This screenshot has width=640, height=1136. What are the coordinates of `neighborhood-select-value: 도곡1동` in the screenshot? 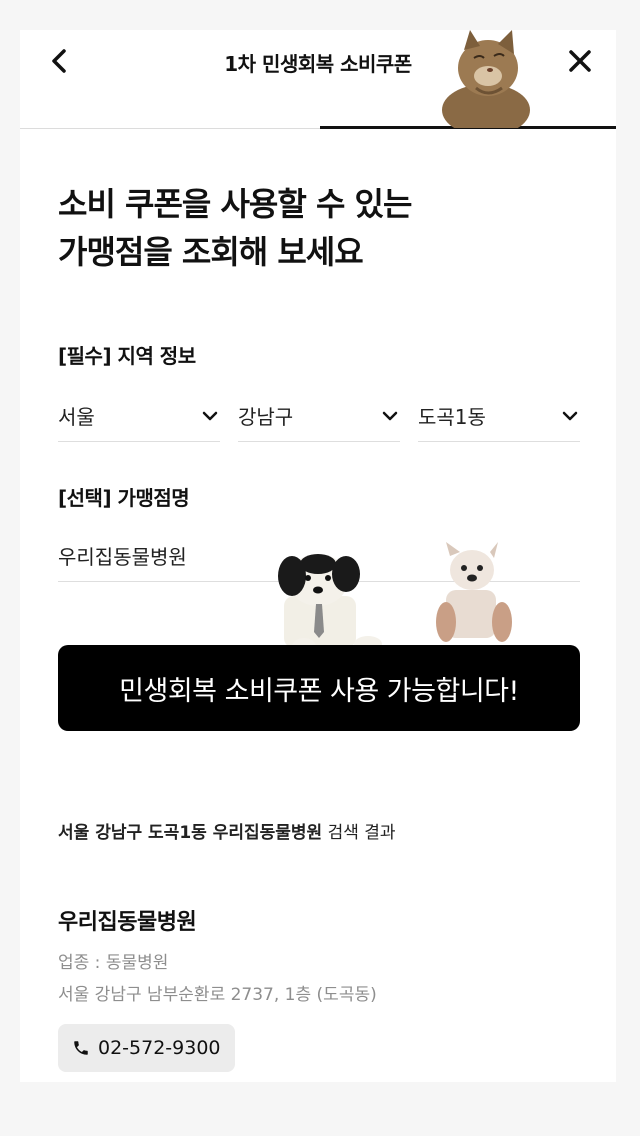 It's located at (452, 417).